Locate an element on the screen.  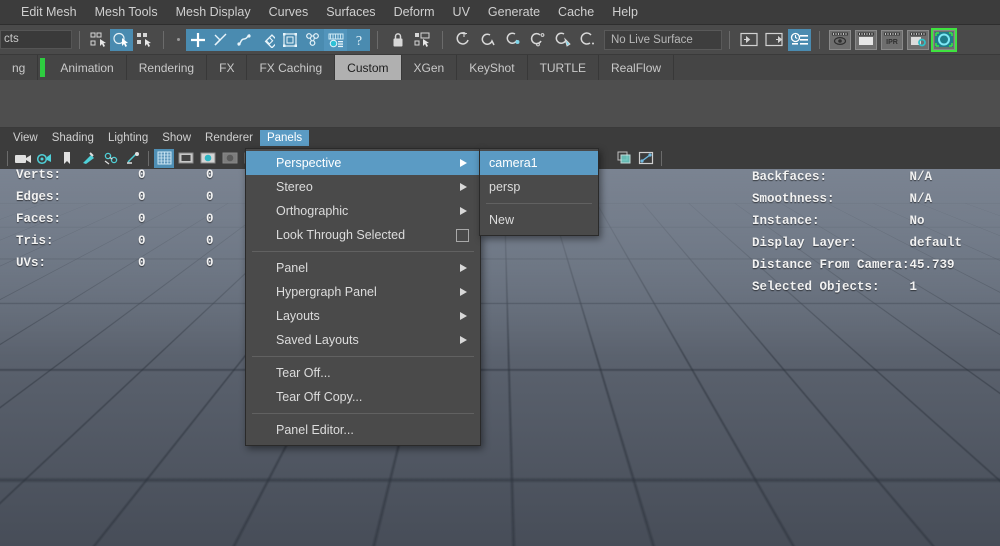
snap-to-view-plane-icon is located at coordinates (312, 39).